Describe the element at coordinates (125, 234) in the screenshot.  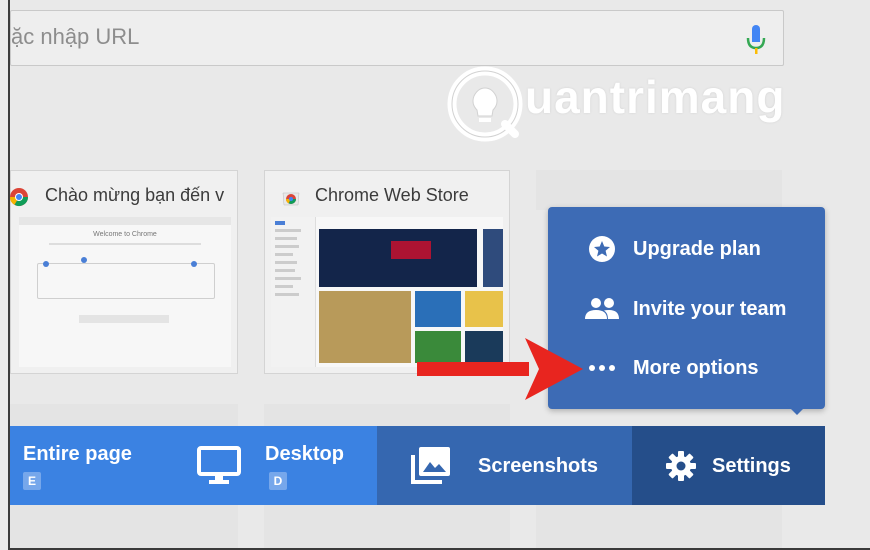
I see `thumbnail-heading: Welcome to Chrome` at that location.